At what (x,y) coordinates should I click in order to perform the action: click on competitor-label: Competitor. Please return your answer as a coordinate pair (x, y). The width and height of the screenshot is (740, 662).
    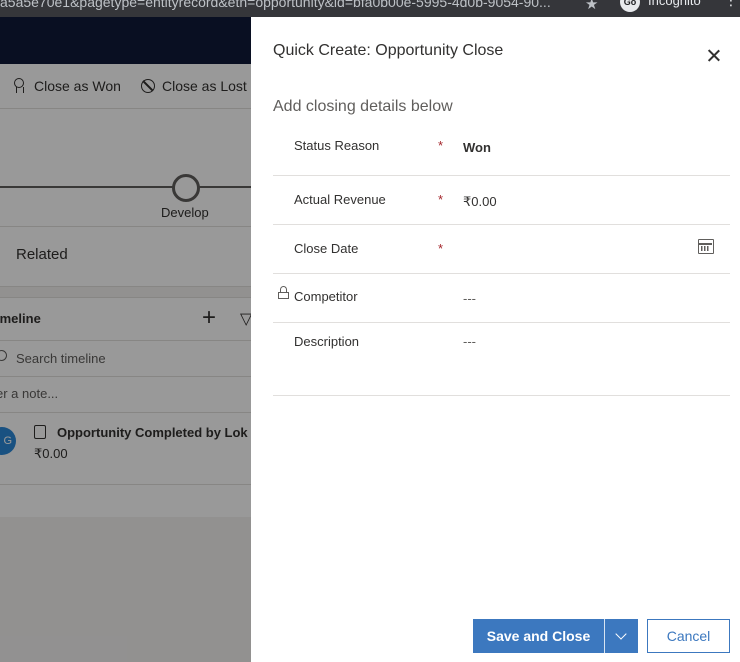
    Looking at the image, I should click on (326, 296).